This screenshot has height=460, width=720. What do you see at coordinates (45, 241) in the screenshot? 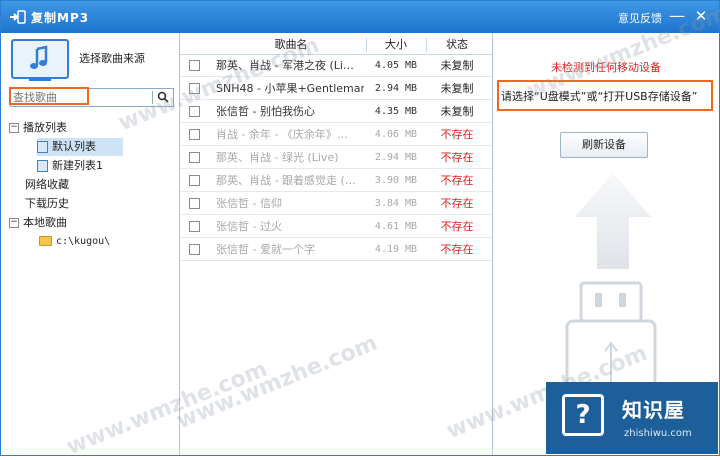
I see `folder-icon` at bounding box center [45, 241].